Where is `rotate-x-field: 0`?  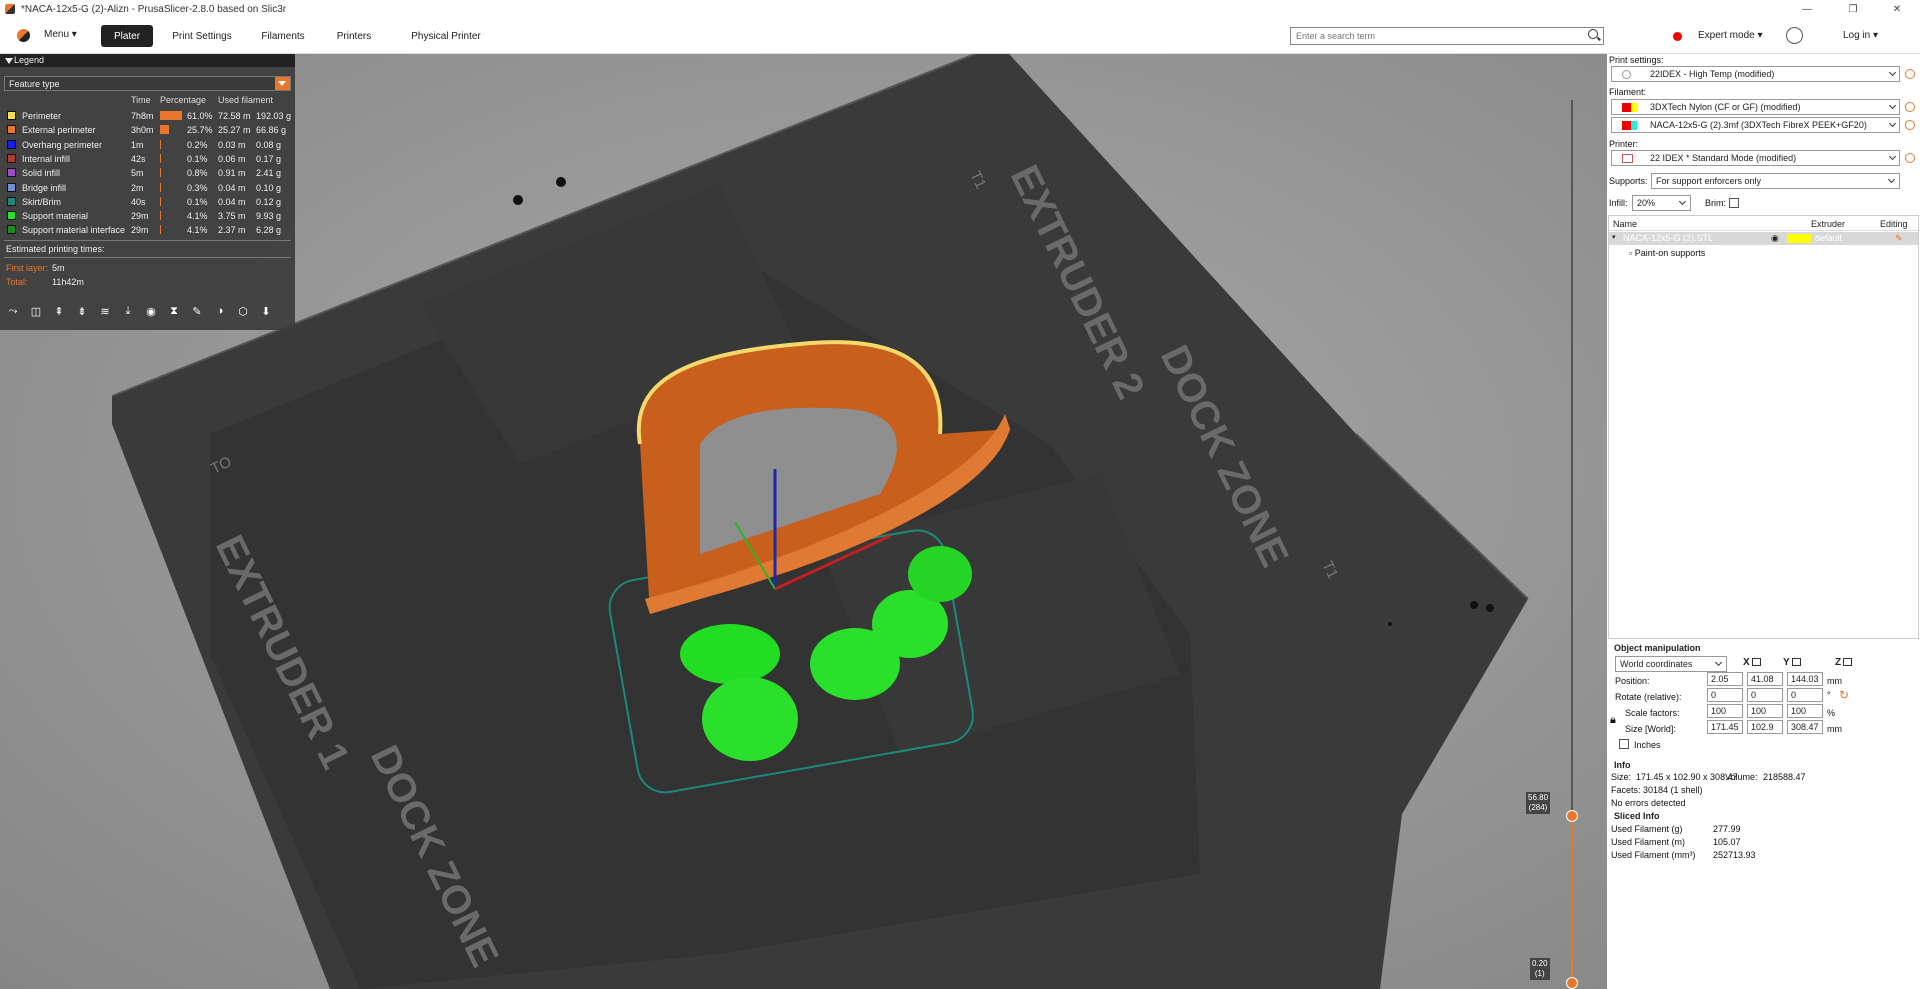 rotate-x-field: 0 is located at coordinates (1725, 695).